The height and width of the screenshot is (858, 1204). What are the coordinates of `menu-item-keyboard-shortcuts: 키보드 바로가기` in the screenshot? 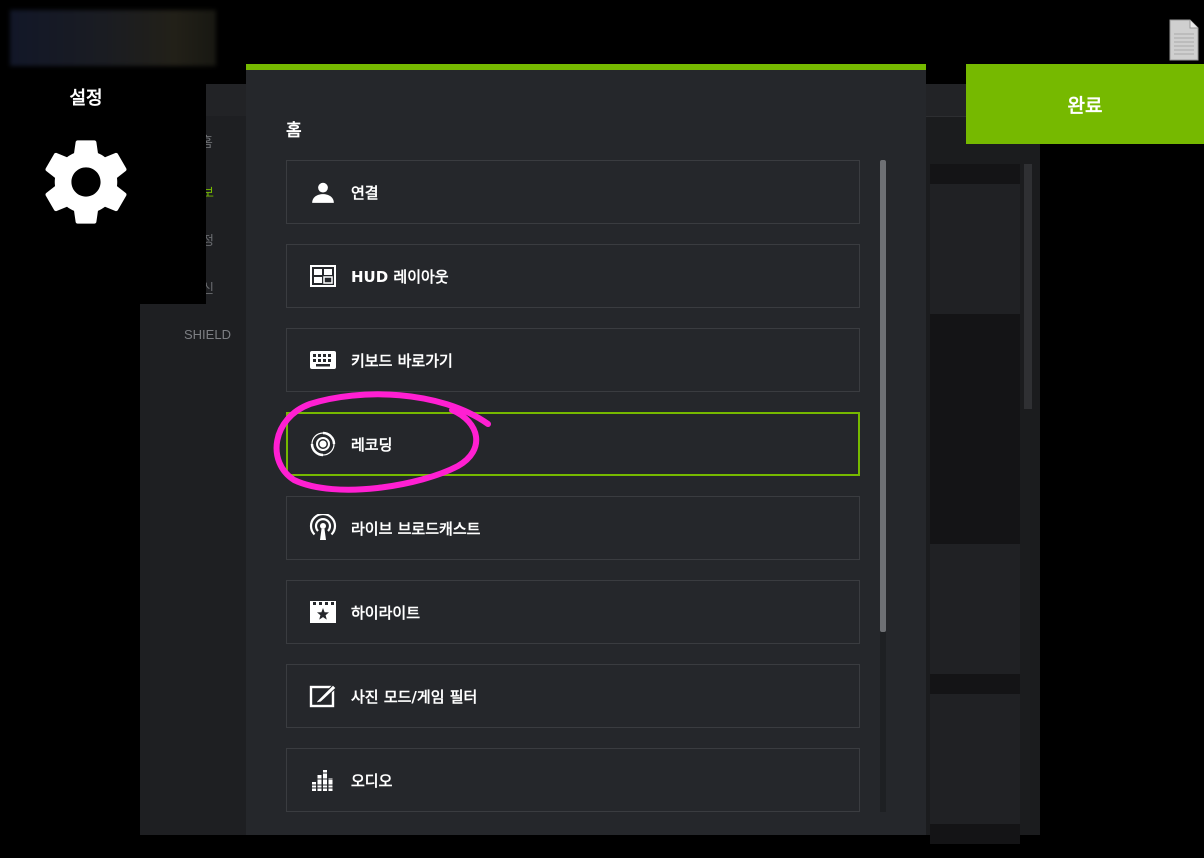 It's located at (573, 360).